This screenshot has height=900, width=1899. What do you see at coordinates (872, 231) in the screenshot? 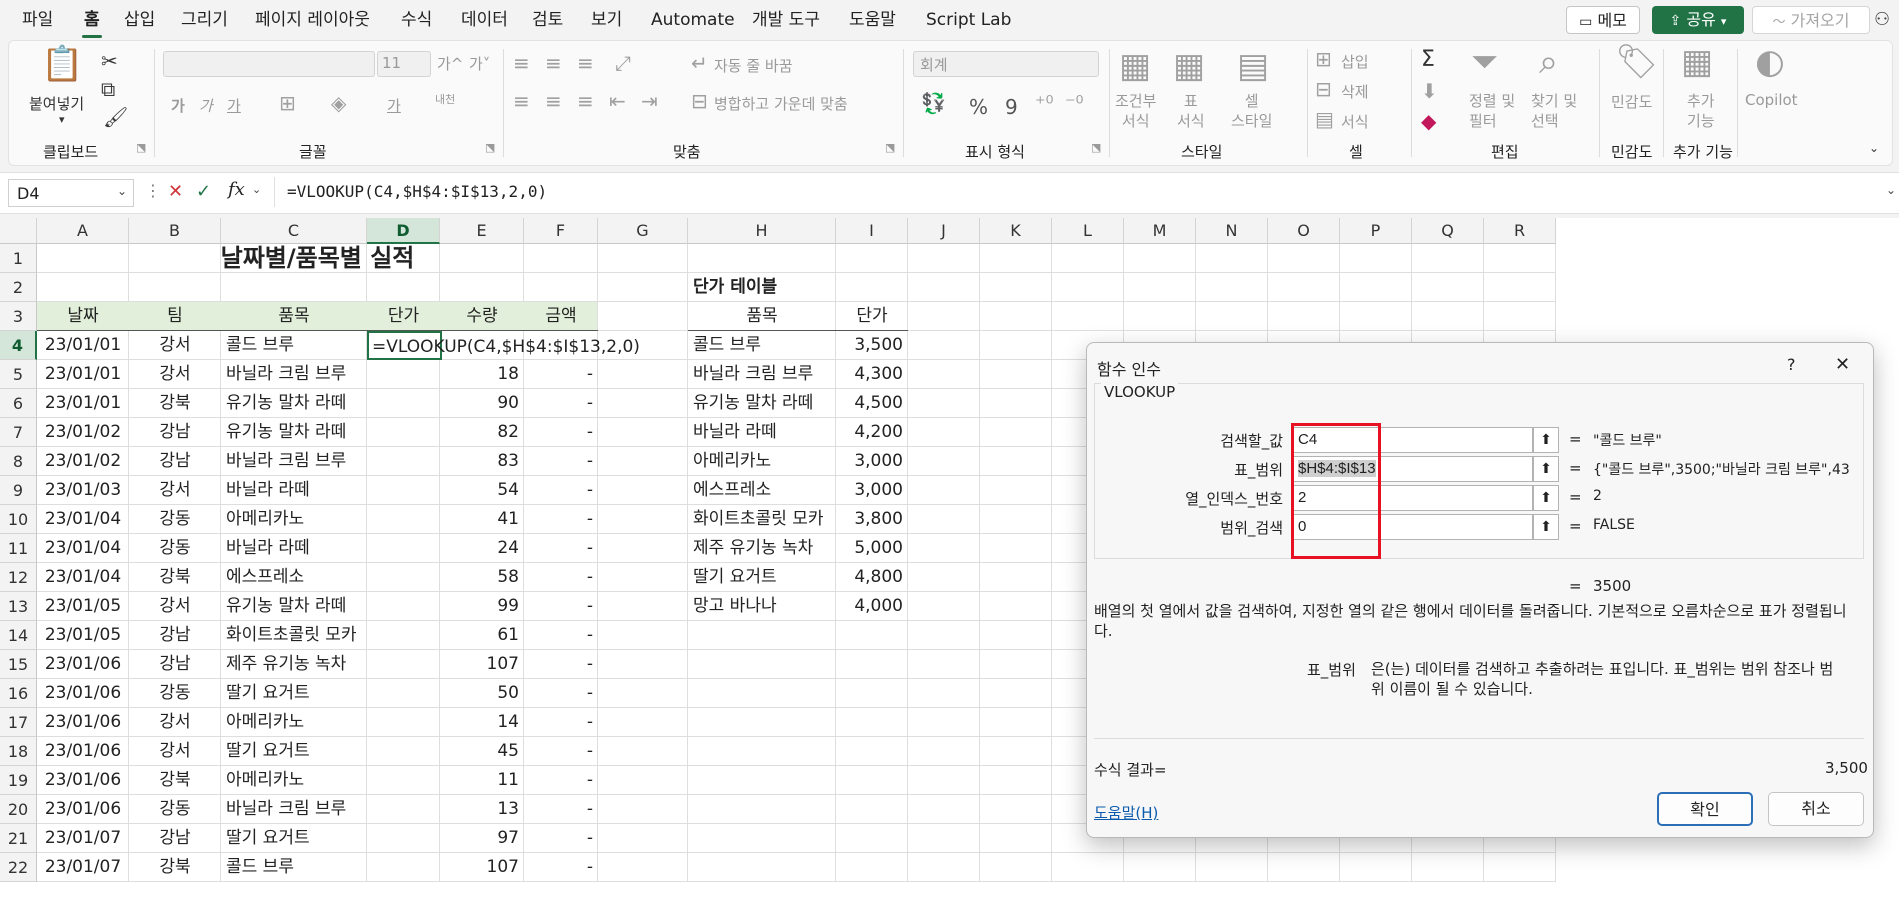
I see `column-header-i: I` at bounding box center [872, 231].